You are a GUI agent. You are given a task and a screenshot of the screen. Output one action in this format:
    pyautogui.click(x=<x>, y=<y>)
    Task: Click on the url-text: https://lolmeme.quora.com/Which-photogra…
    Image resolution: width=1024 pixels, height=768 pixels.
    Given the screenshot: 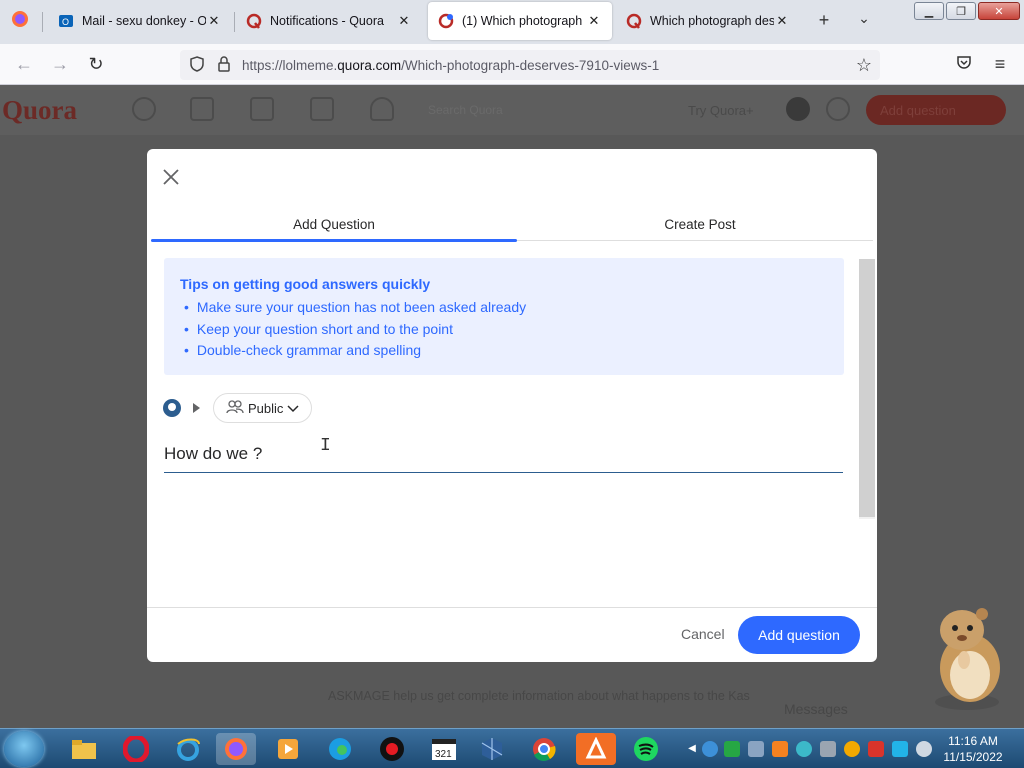 What is the action you would take?
    pyautogui.click(x=450, y=65)
    